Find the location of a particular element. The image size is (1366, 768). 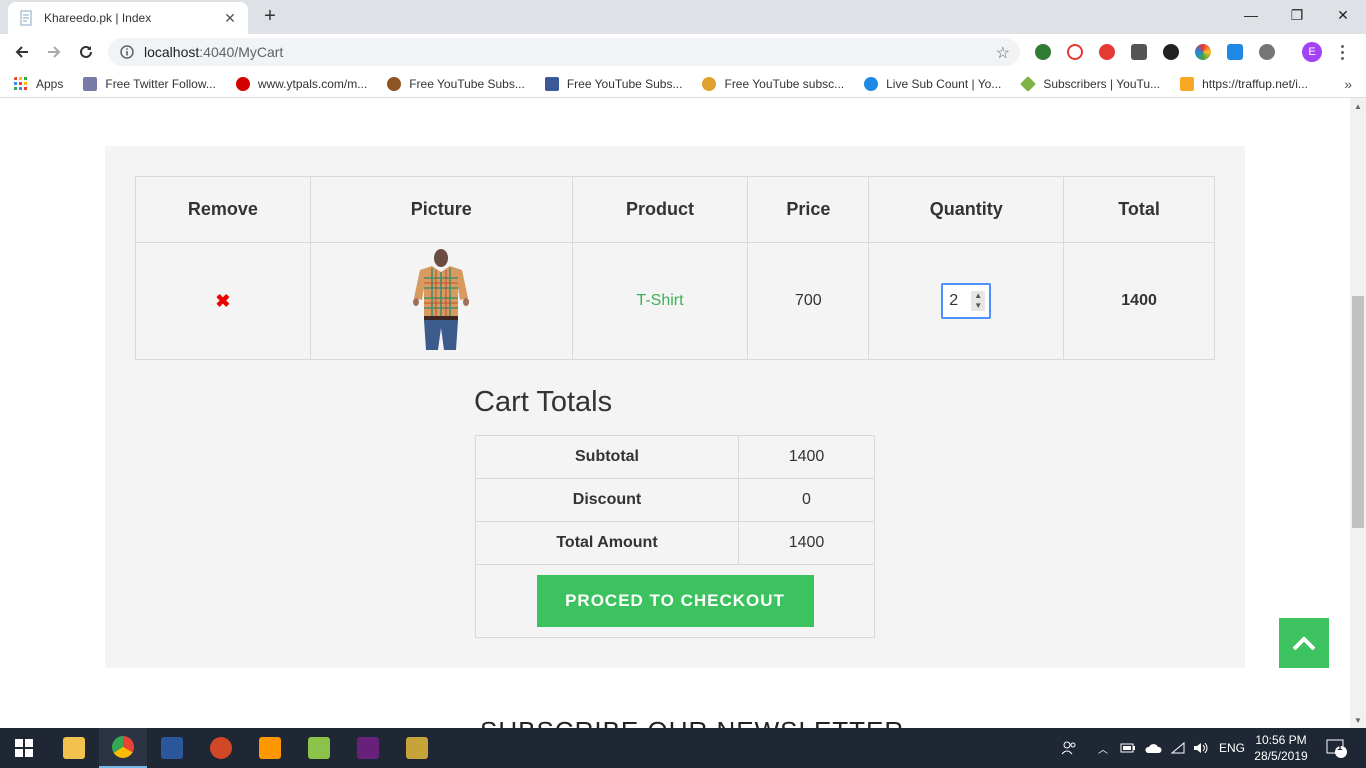

extension-gear-icon is located at coordinates (1267, 52).